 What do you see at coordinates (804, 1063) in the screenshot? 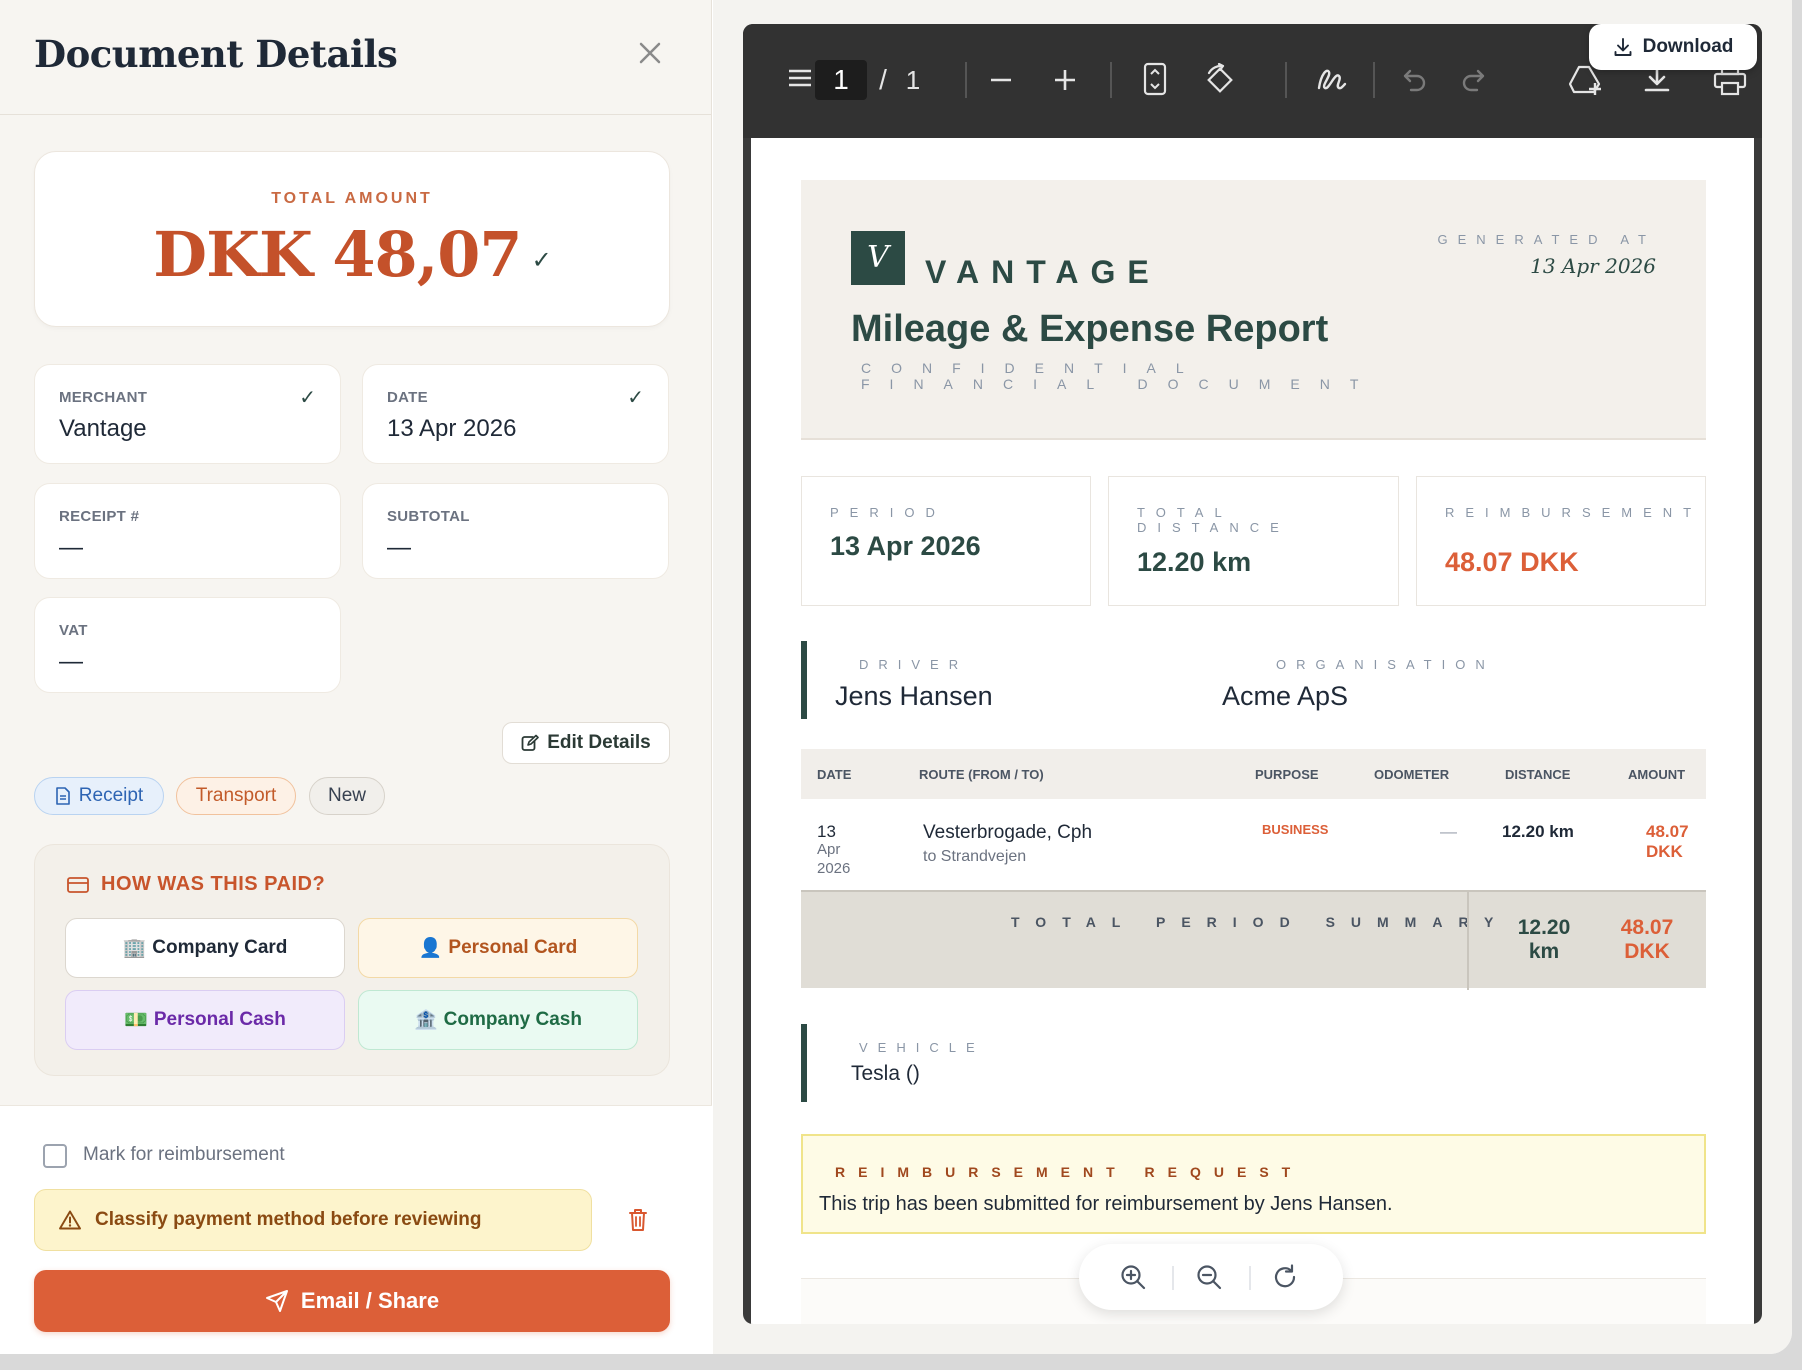
I see `accent-bar` at bounding box center [804, 1063].